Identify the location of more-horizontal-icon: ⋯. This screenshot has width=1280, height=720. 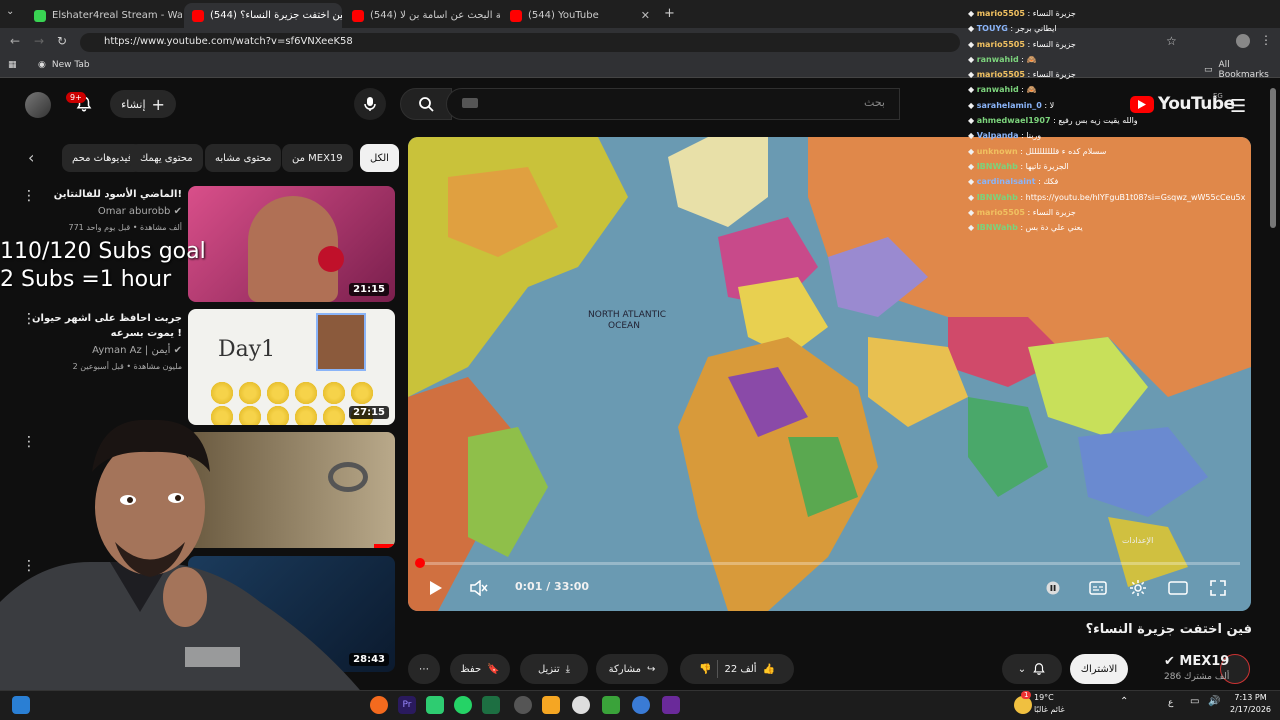
(424, 669).